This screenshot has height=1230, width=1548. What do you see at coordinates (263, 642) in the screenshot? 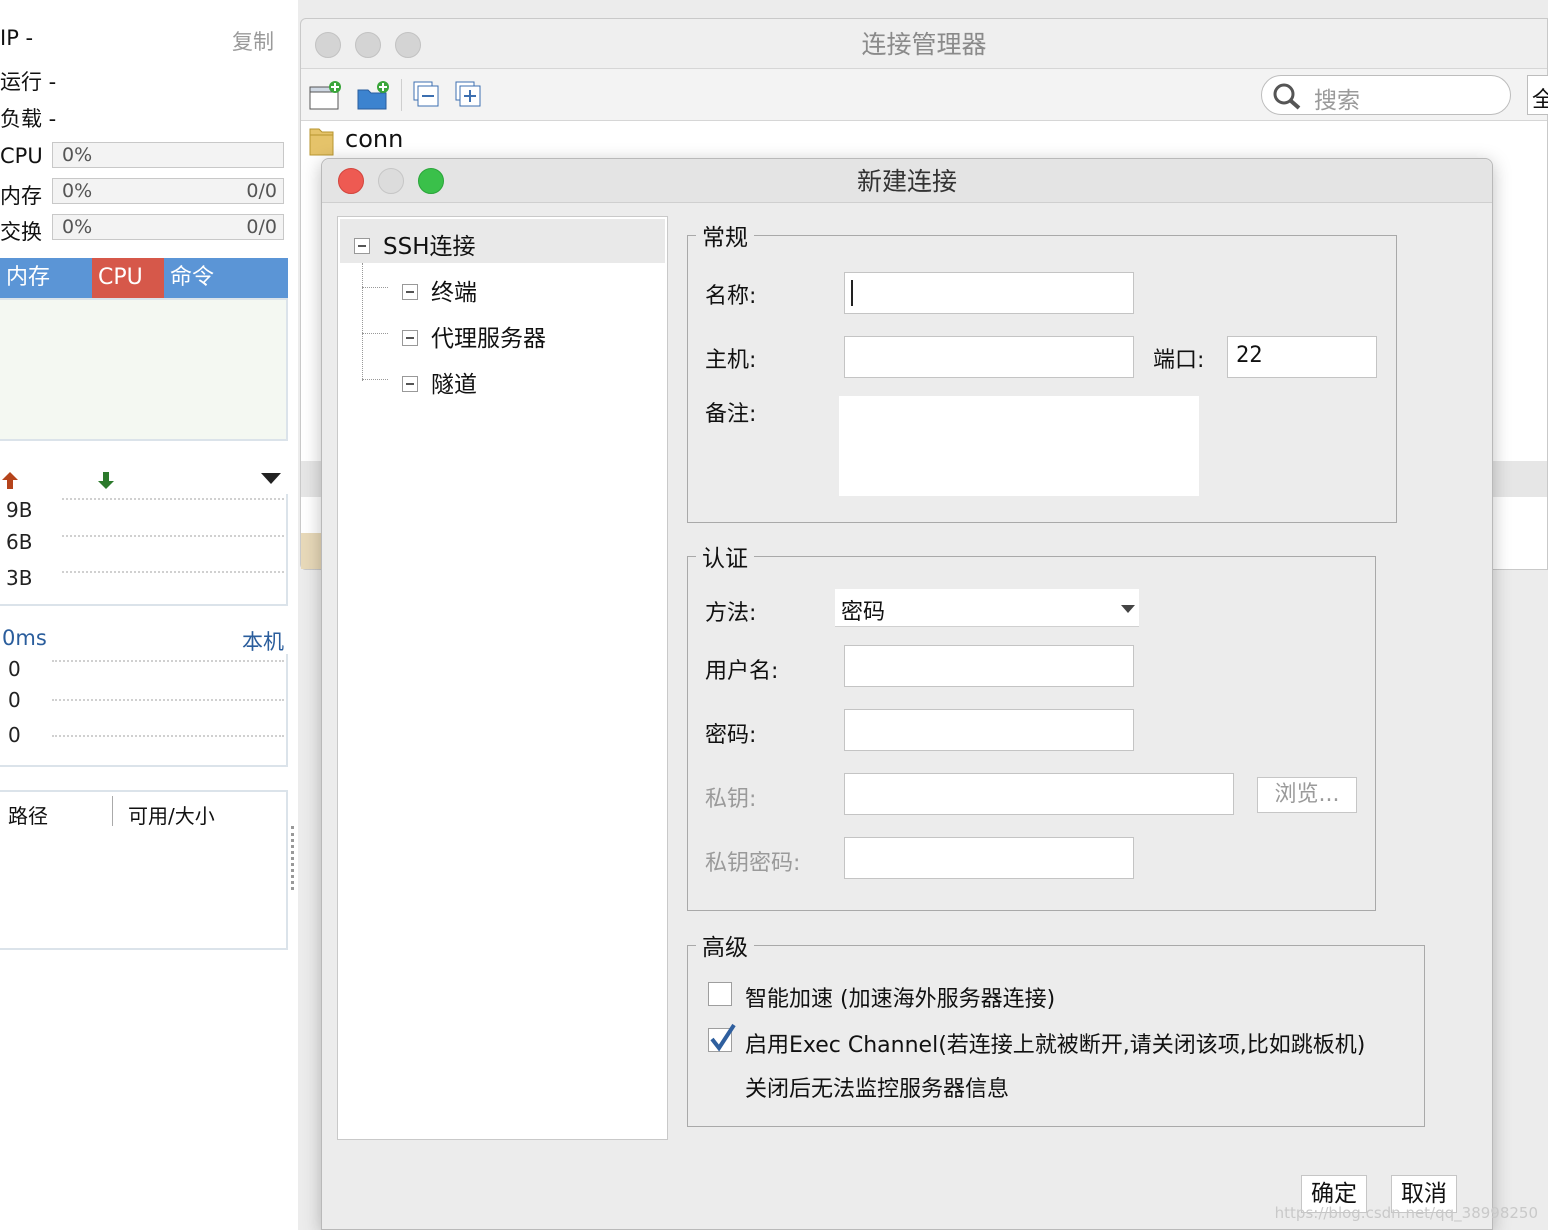
I see `latency-host-label: 本机` at bounding box center [263, 642].